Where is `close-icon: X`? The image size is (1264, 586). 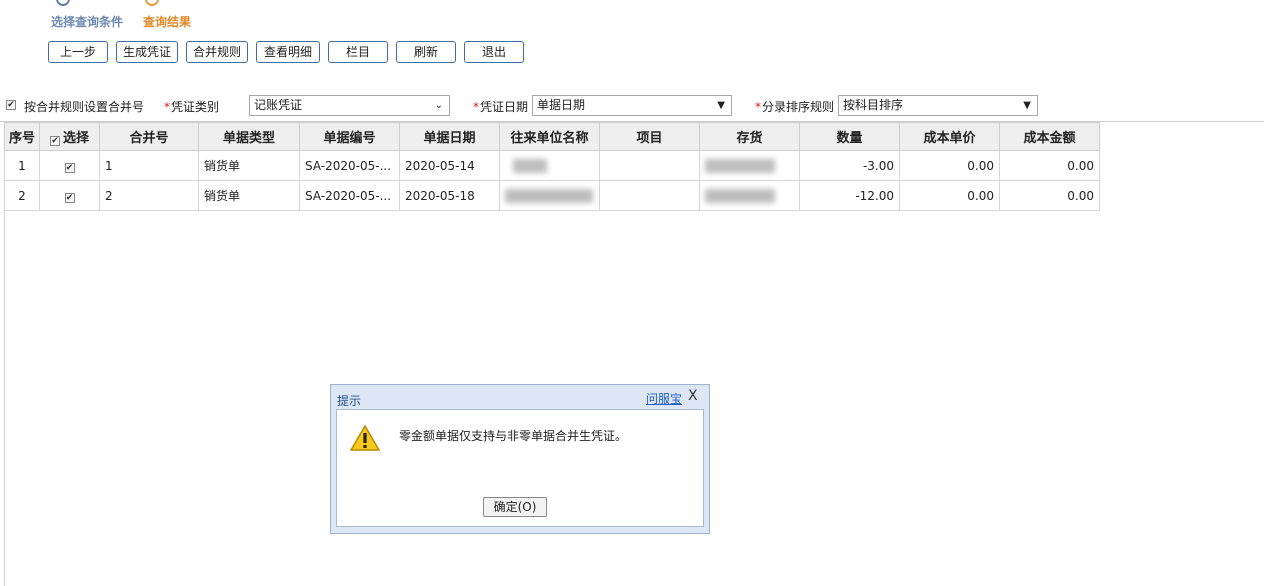 close-icon: X is located at coordinates (693, 396).